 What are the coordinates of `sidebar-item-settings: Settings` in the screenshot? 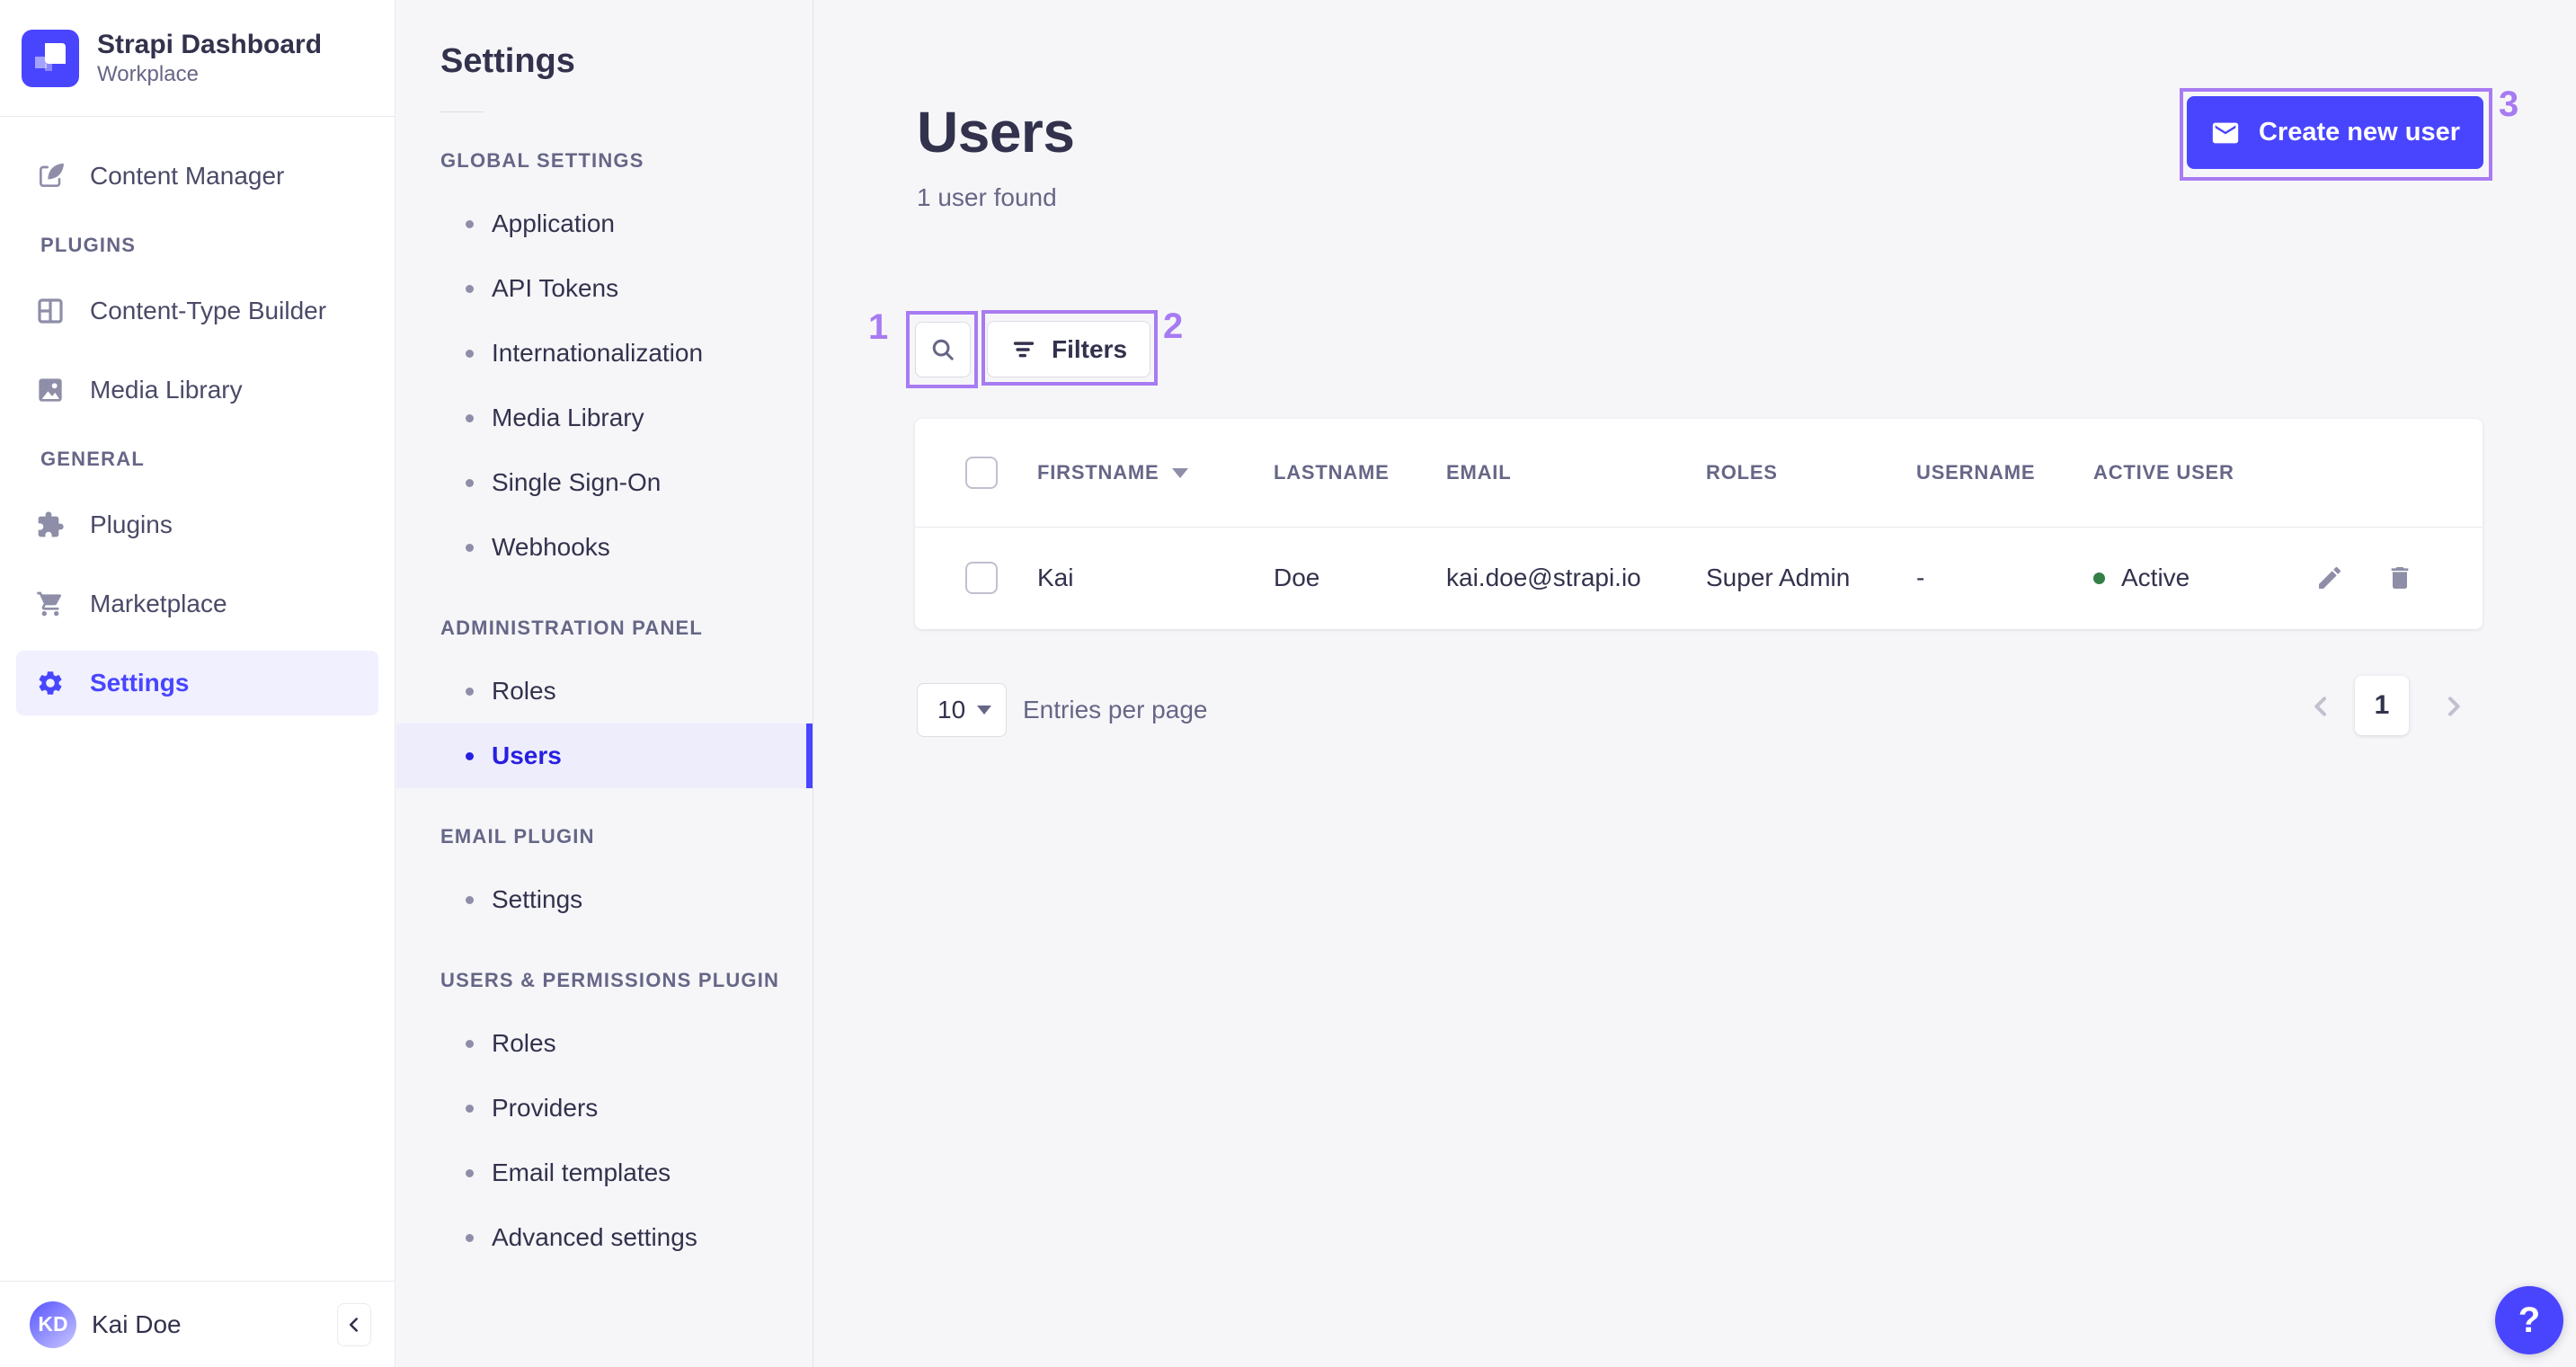 It's located at (197, 683).